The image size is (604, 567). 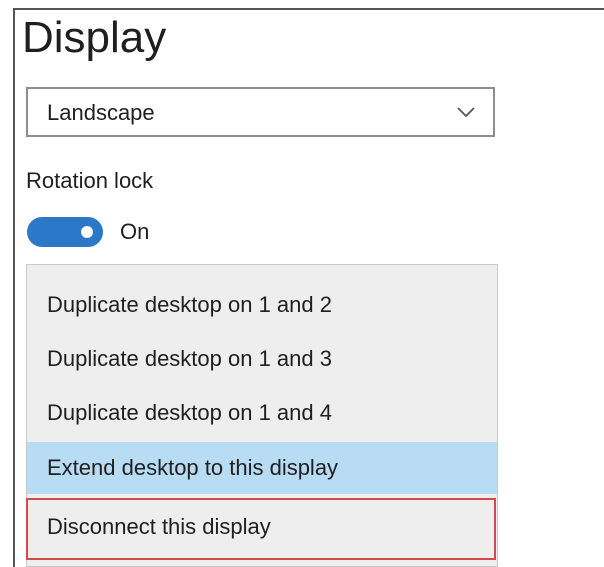 What do you see at coordinates (135, 231) in the screenshot?
I see `rotation-lock-state: On` at bounding box center [135, 231].